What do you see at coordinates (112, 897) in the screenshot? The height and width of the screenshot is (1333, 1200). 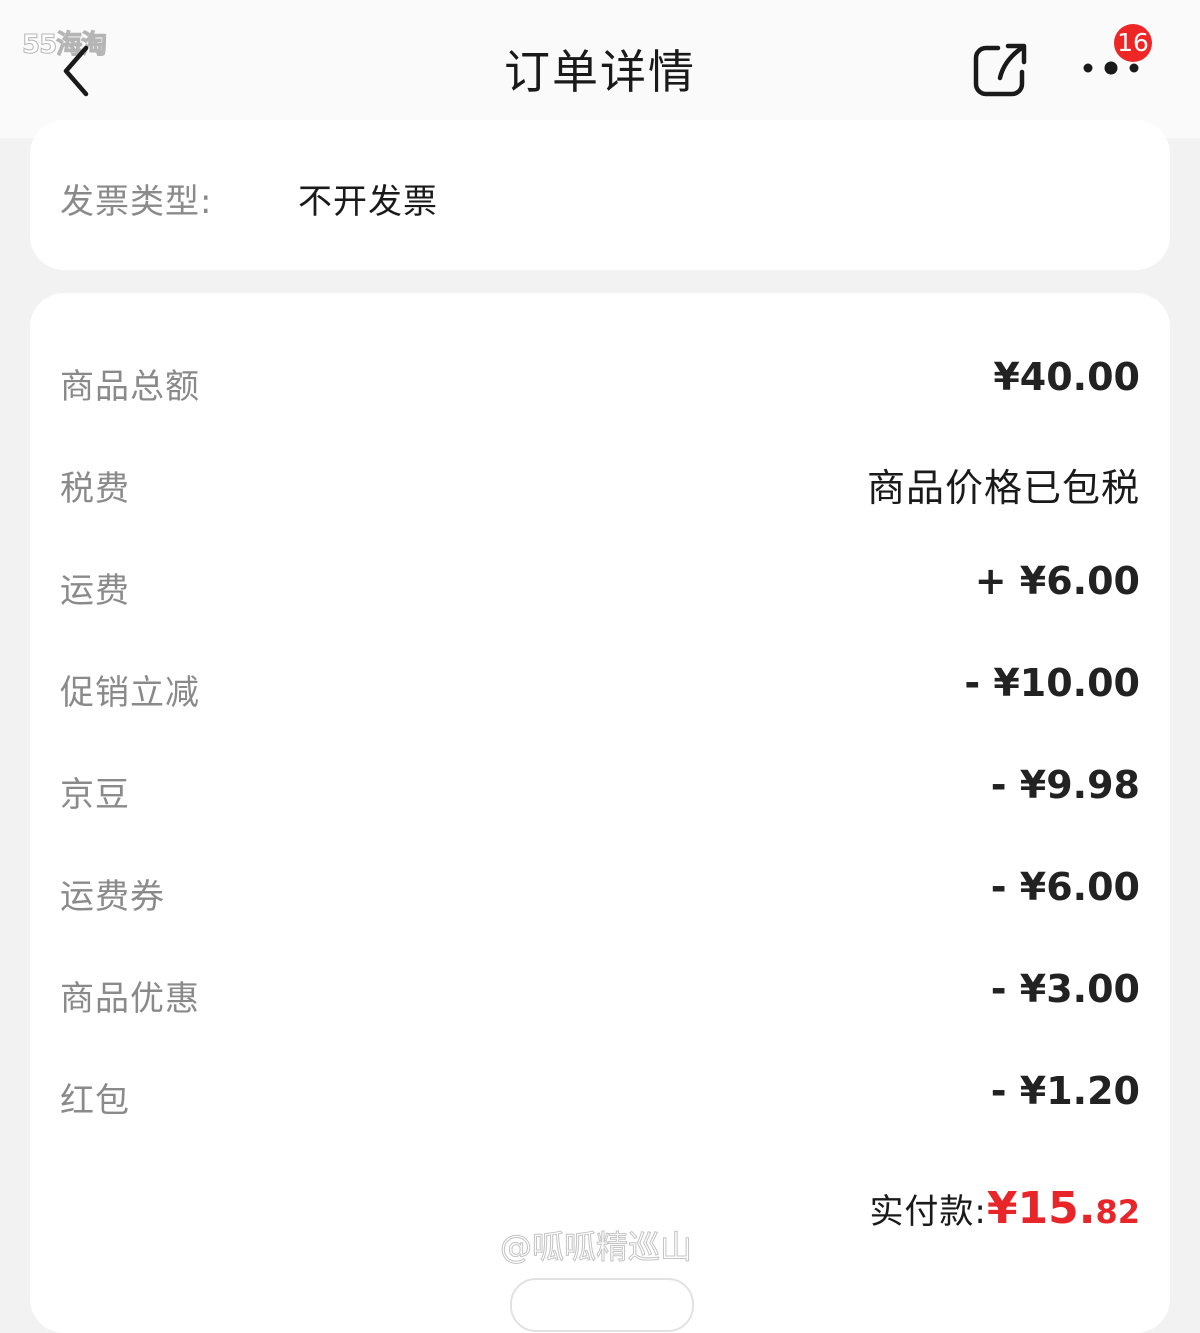 I see `cost-label: 运费券` at bounding box center [112, 897].